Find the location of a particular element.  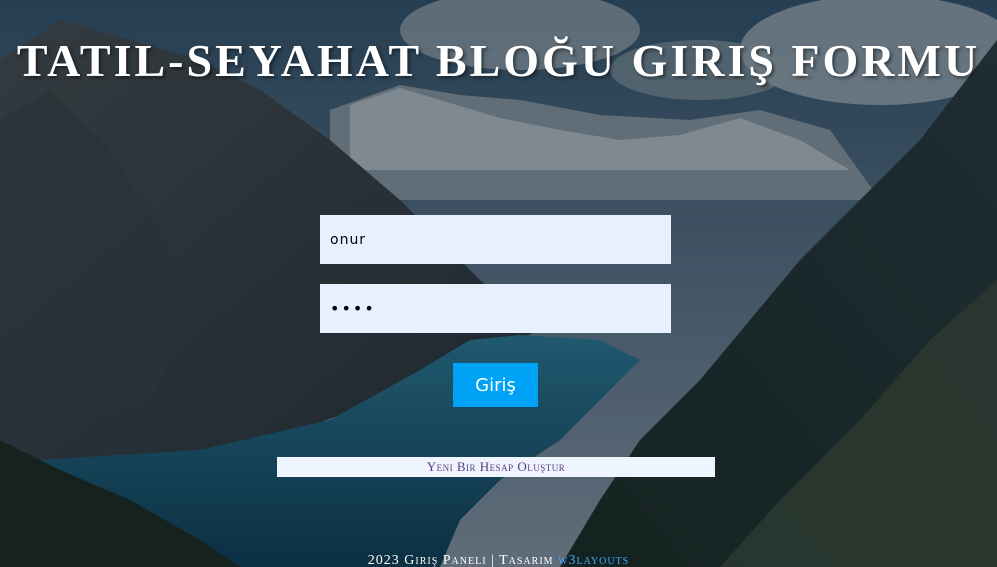

password-input is located at coordinates (495, 308).